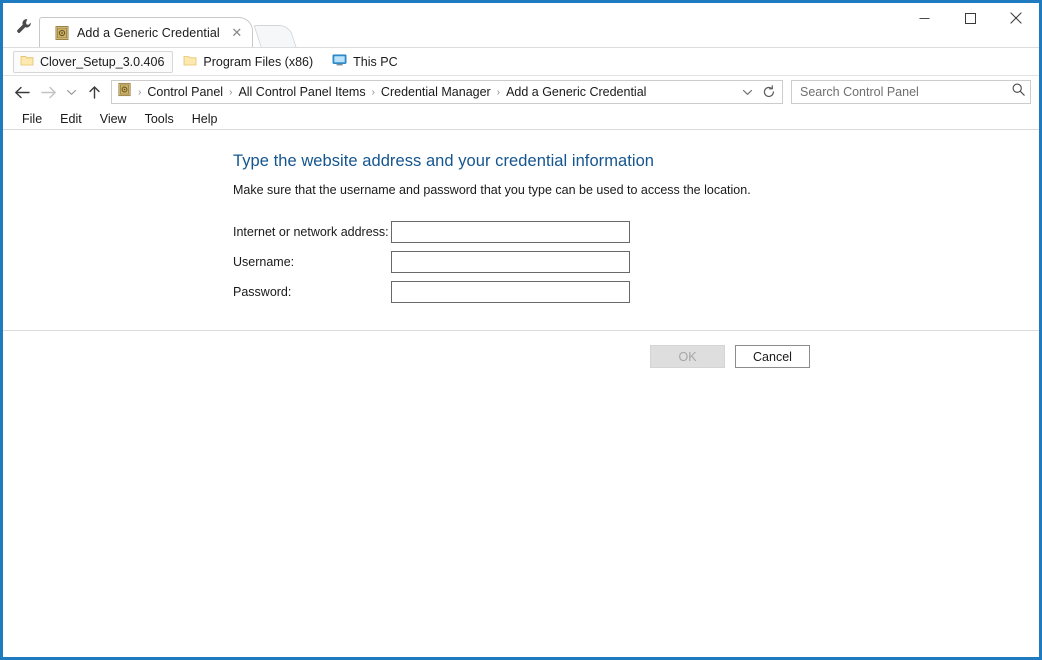  I want to click on menu-item-help: Help, so click(205, 119).